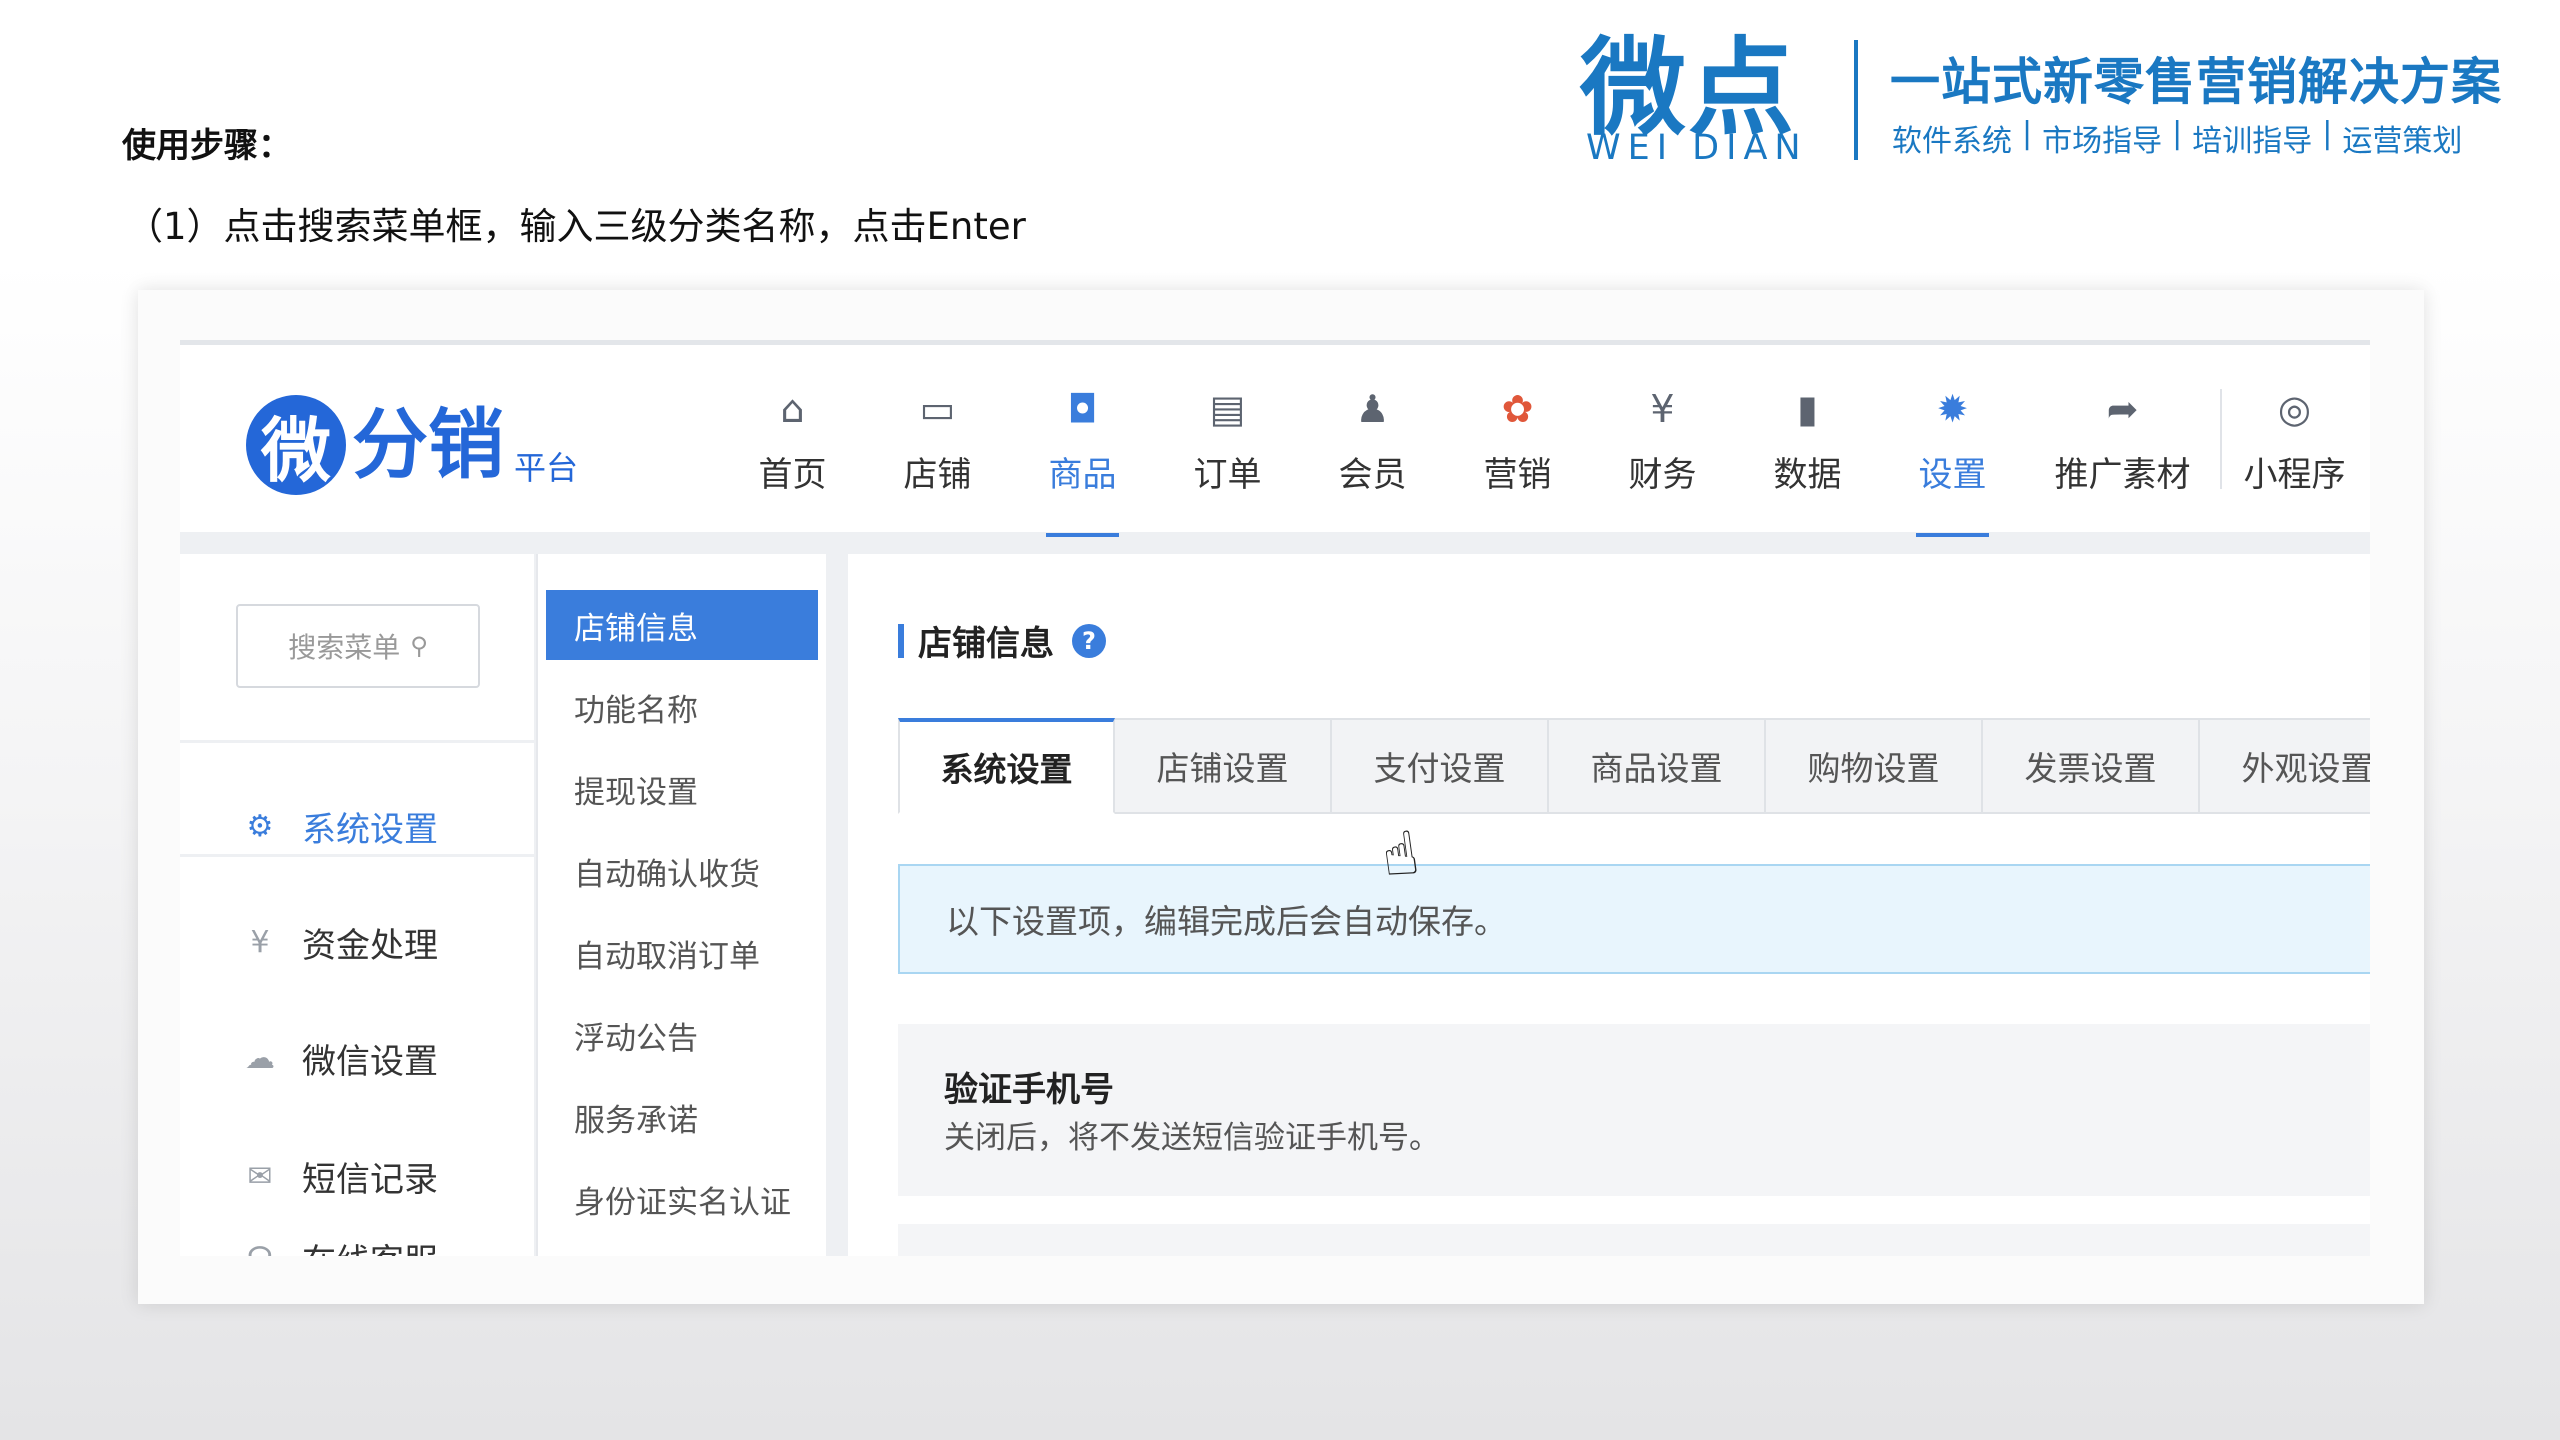 The width and height of the screenshot is (2560, 1440). Describe the element at coordinates (682, 789) in the screenshot. I see `subnav-item: 提现设置` at that location.